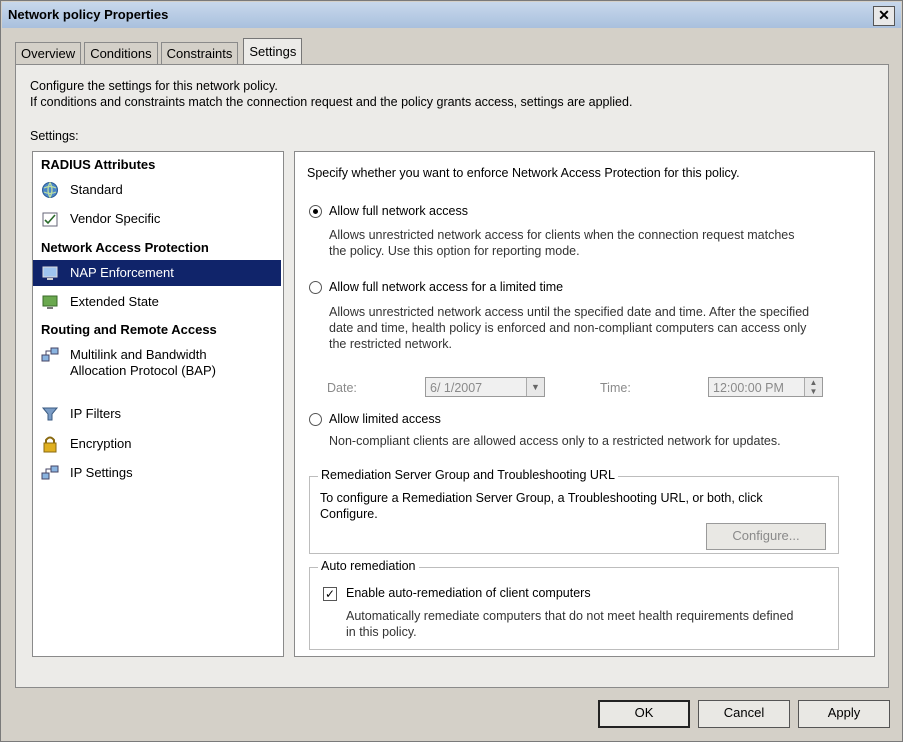 This screenshot has height=742, width=903. I want to click on tree-item-encryption: Encryption, so click(157, 444).